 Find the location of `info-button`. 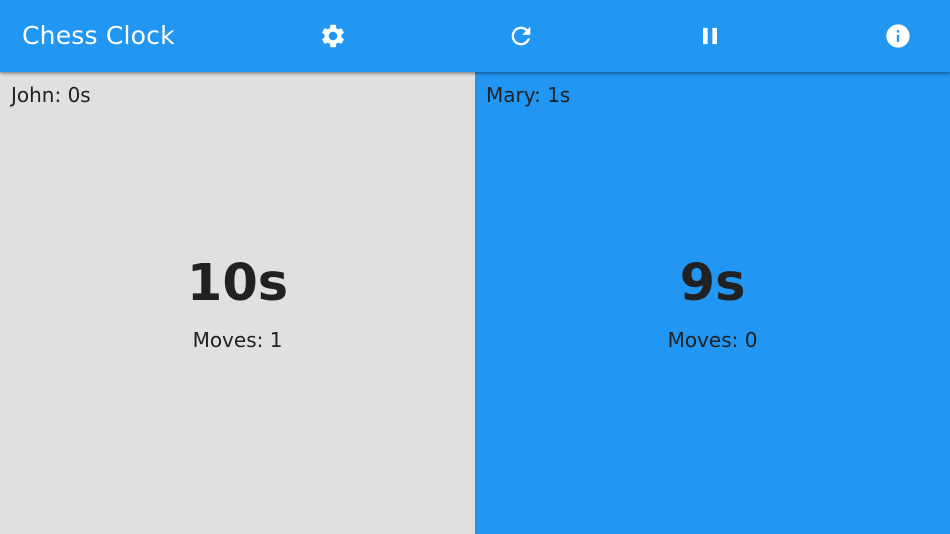

info-button is located at coordinates (898, 36).